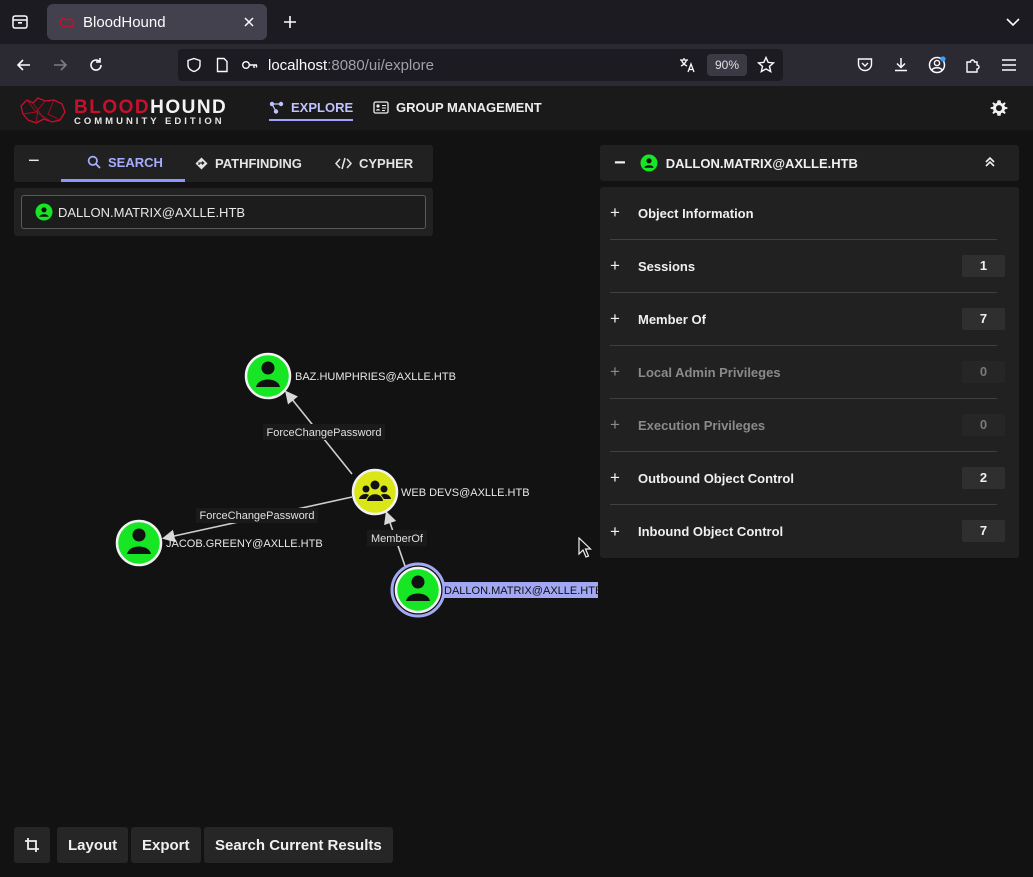 This screenshot has width=1033, height=877. What do you see at coordinates (201, 163) in the screenshot?
I see `route-diamond-icon` at bounding box center [201, 163].